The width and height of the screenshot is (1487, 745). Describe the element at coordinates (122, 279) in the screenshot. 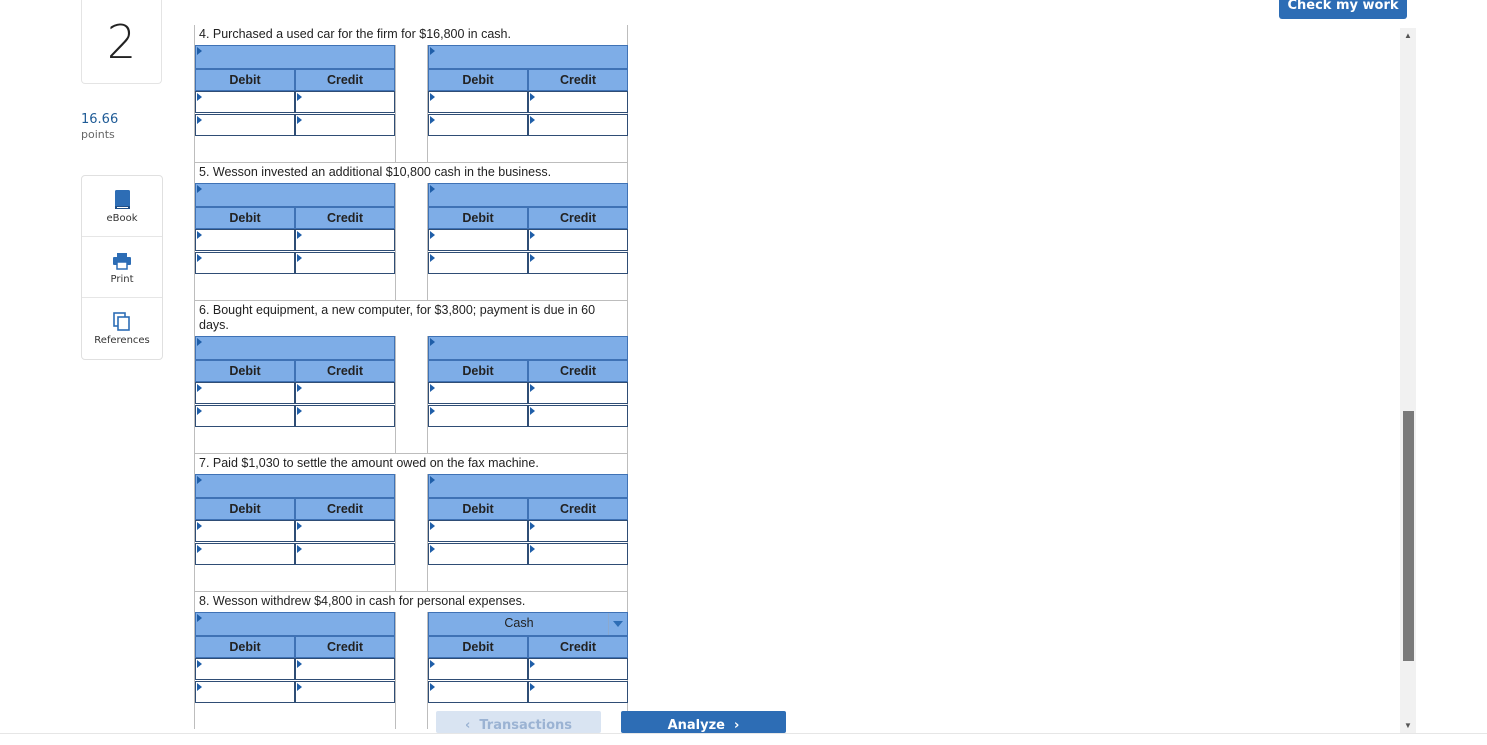

I see `print-label: Print` at that location.